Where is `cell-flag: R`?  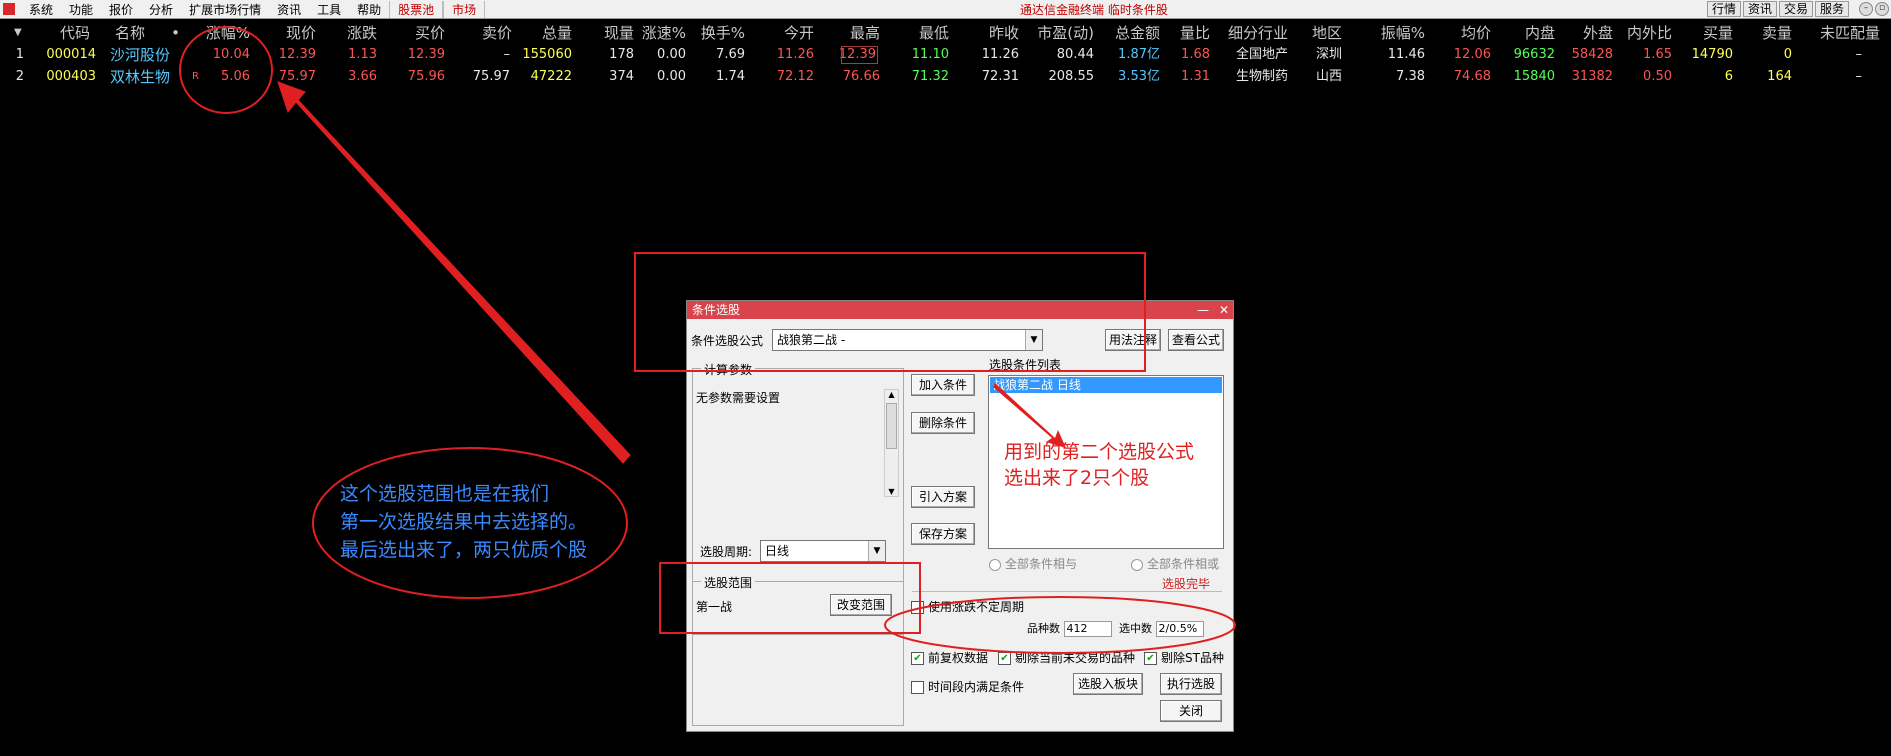 cell-flag: R is located at coordinates (195, 76).